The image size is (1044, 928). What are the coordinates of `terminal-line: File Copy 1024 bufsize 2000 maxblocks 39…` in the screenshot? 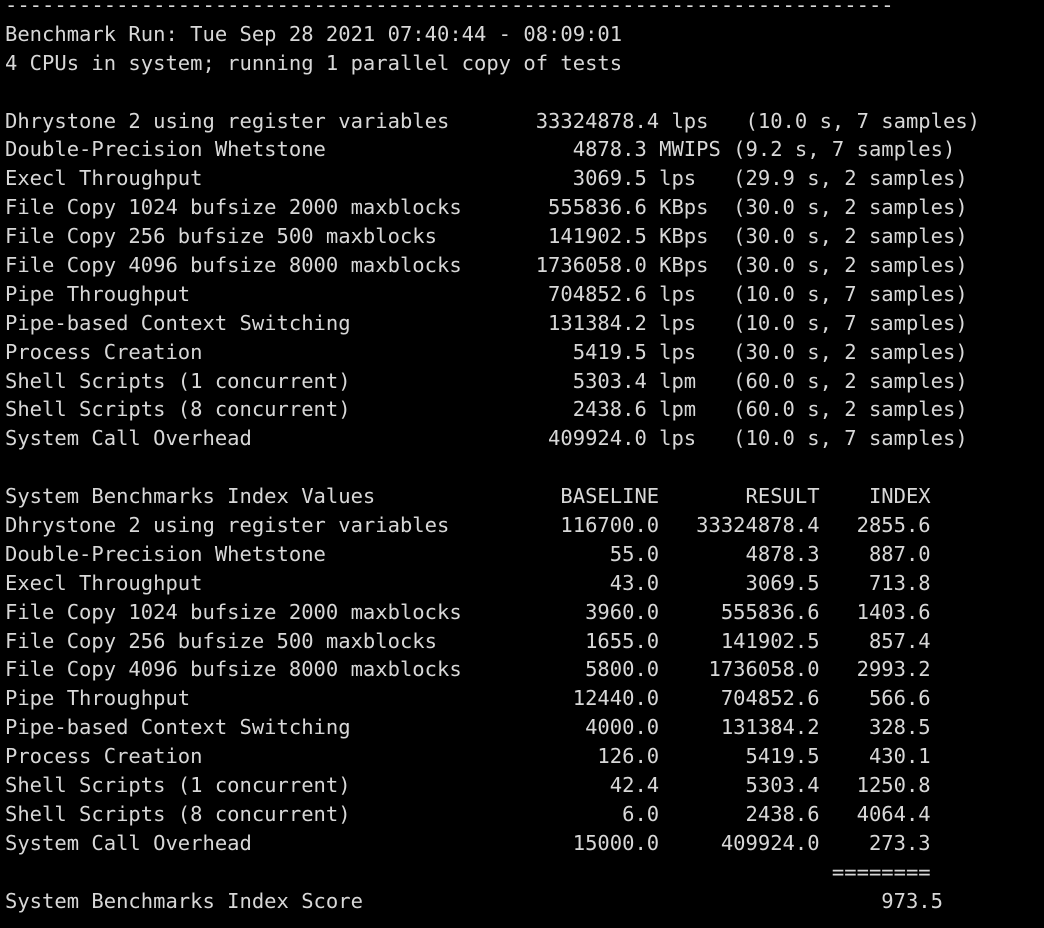 It's located at (468, 611).